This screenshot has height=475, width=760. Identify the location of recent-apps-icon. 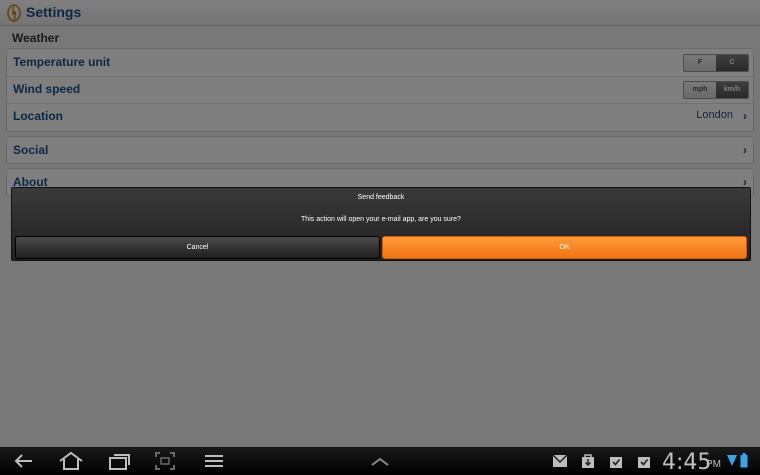
(120, 461).